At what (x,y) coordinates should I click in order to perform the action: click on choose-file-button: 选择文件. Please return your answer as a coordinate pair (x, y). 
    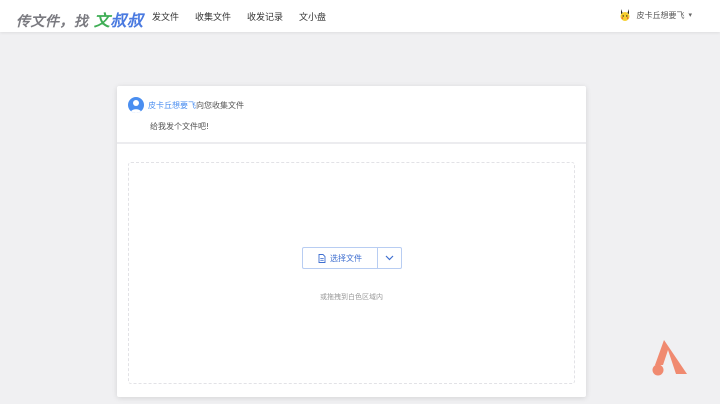
    Looking at the image, I should click on (340, 258).